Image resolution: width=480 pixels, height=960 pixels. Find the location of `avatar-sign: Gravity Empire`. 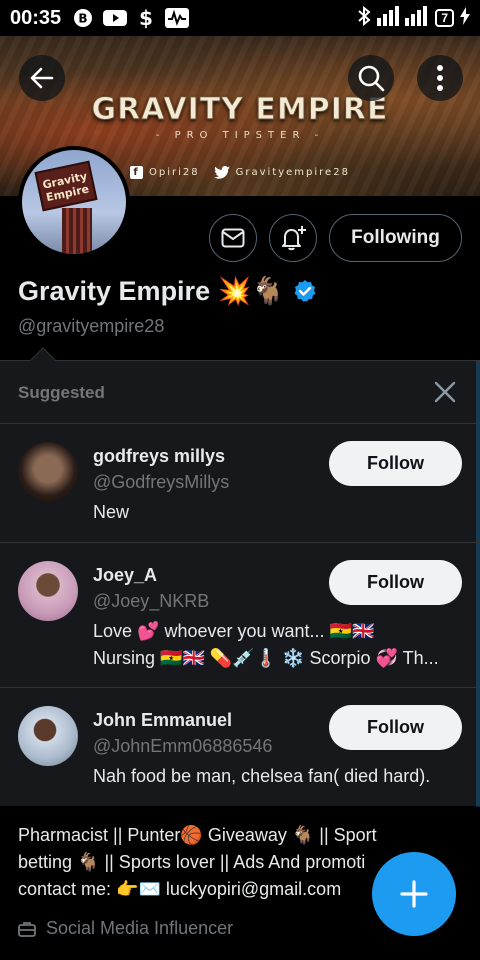

avatar-sign: Gravity Empire is located at coordinates (66, 186).